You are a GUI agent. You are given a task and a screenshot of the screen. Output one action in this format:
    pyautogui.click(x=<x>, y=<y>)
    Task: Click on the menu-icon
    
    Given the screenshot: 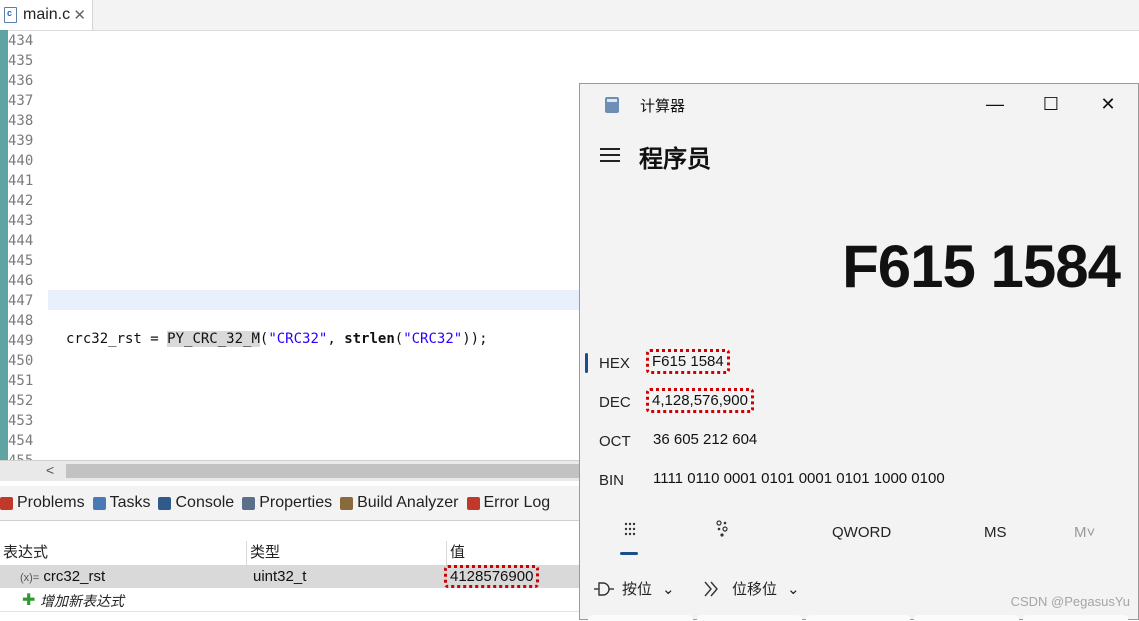 What is the action you would take?
    pyautogui.click(x=610, y=155)
    